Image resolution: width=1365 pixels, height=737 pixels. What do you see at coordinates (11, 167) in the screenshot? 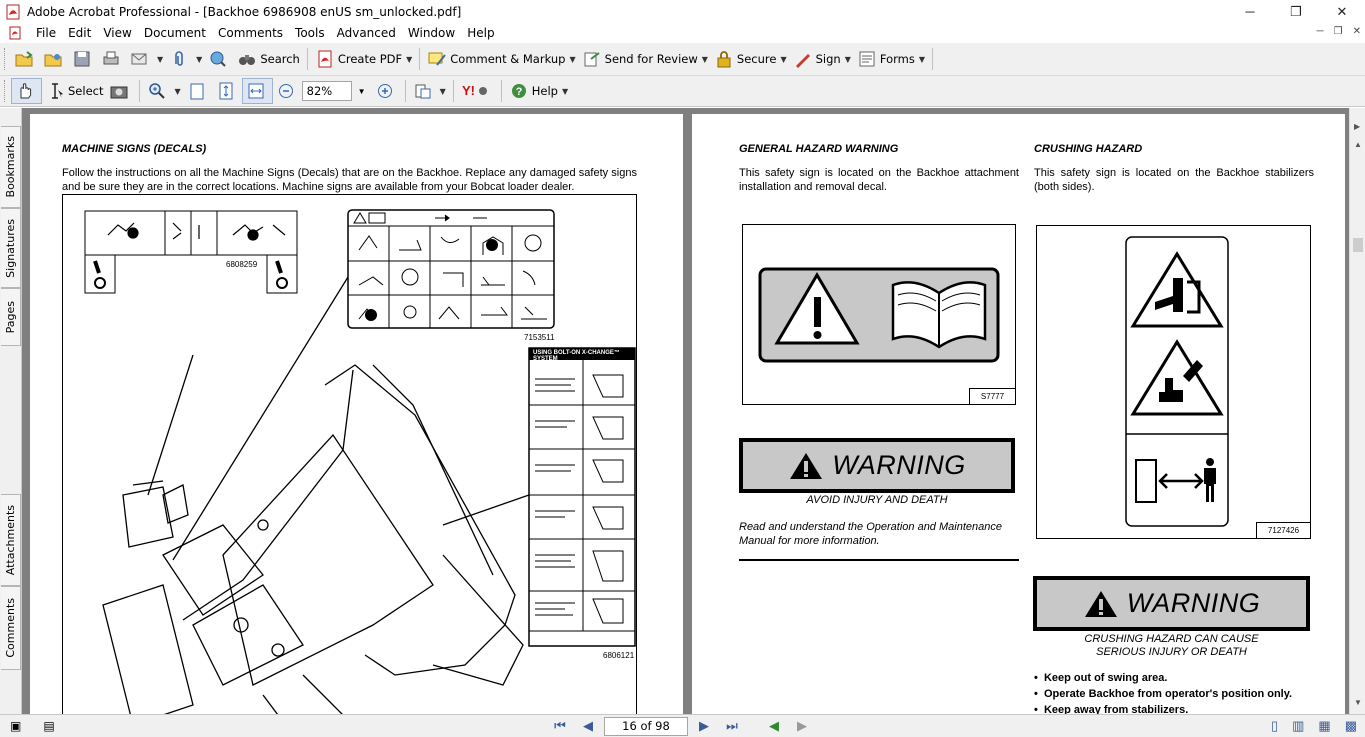
I see `tab-bookmarks: Bookmarks` at bounding box center [11, 167].